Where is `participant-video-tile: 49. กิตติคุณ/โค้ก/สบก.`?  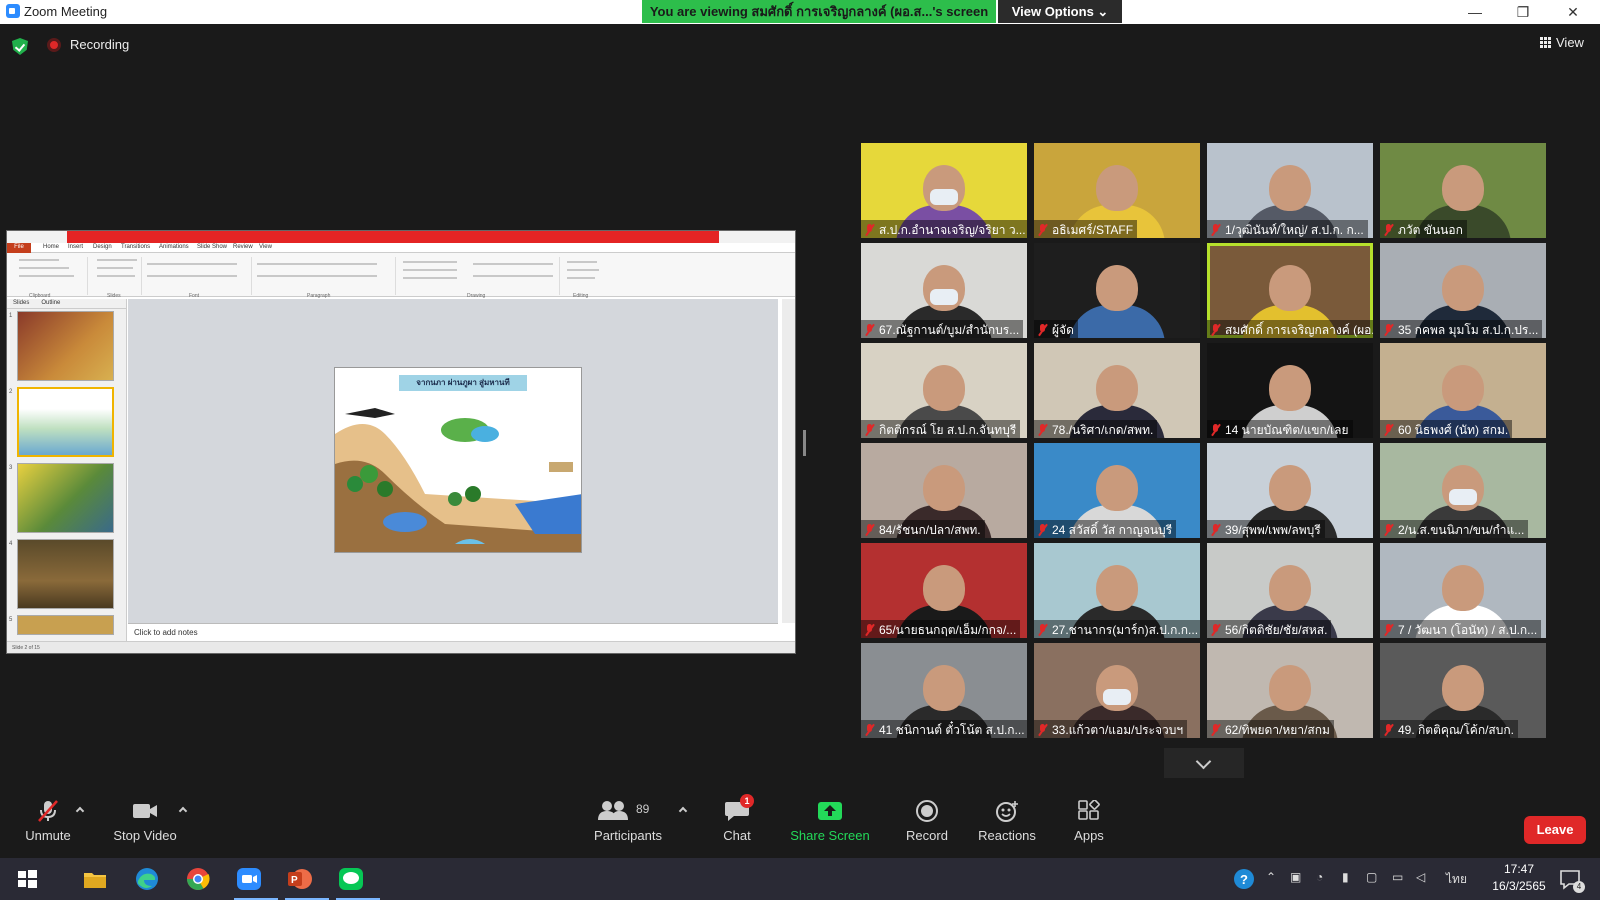
participant-video-tile: 49. กิตติคุณ/โค้ก/สบก. is located at coordinates (1463, 690).